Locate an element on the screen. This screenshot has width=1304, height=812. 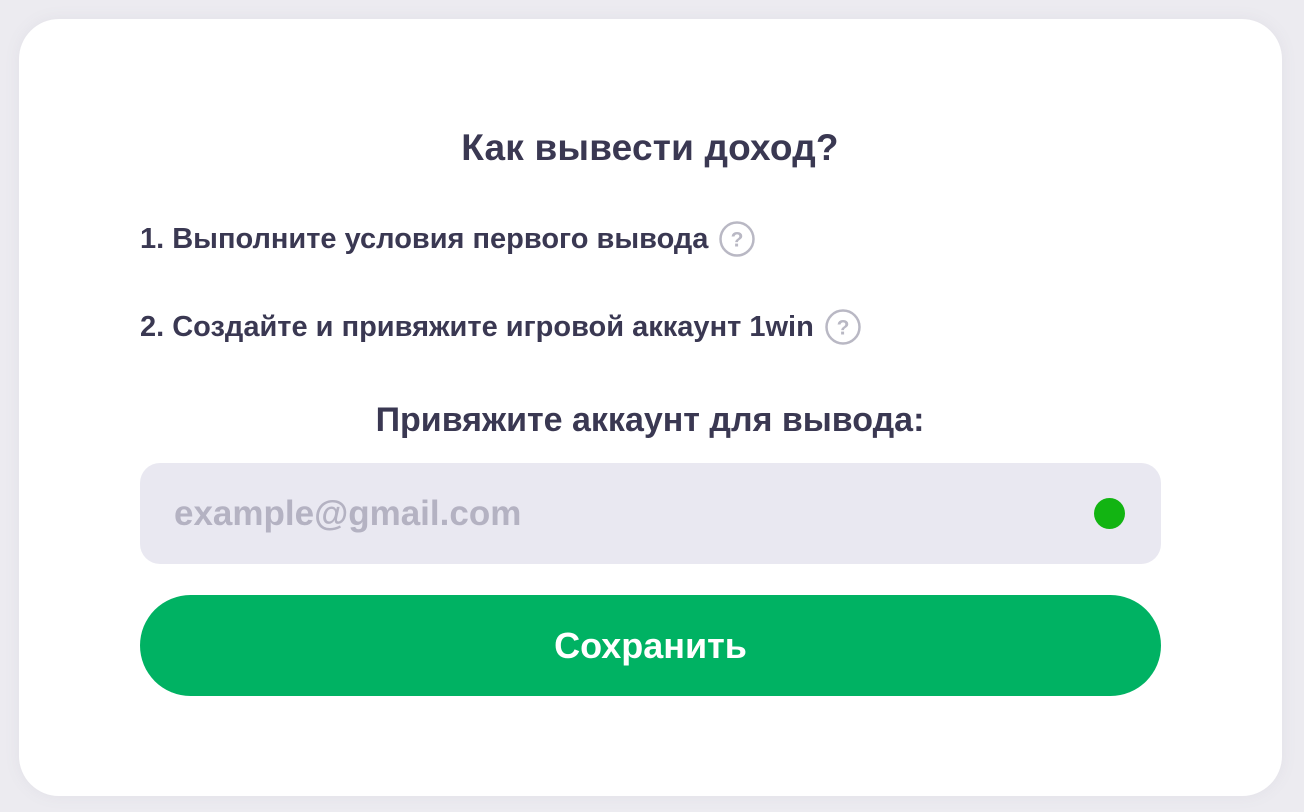
status-indicator-icon is located at coordinates (1109, 513).